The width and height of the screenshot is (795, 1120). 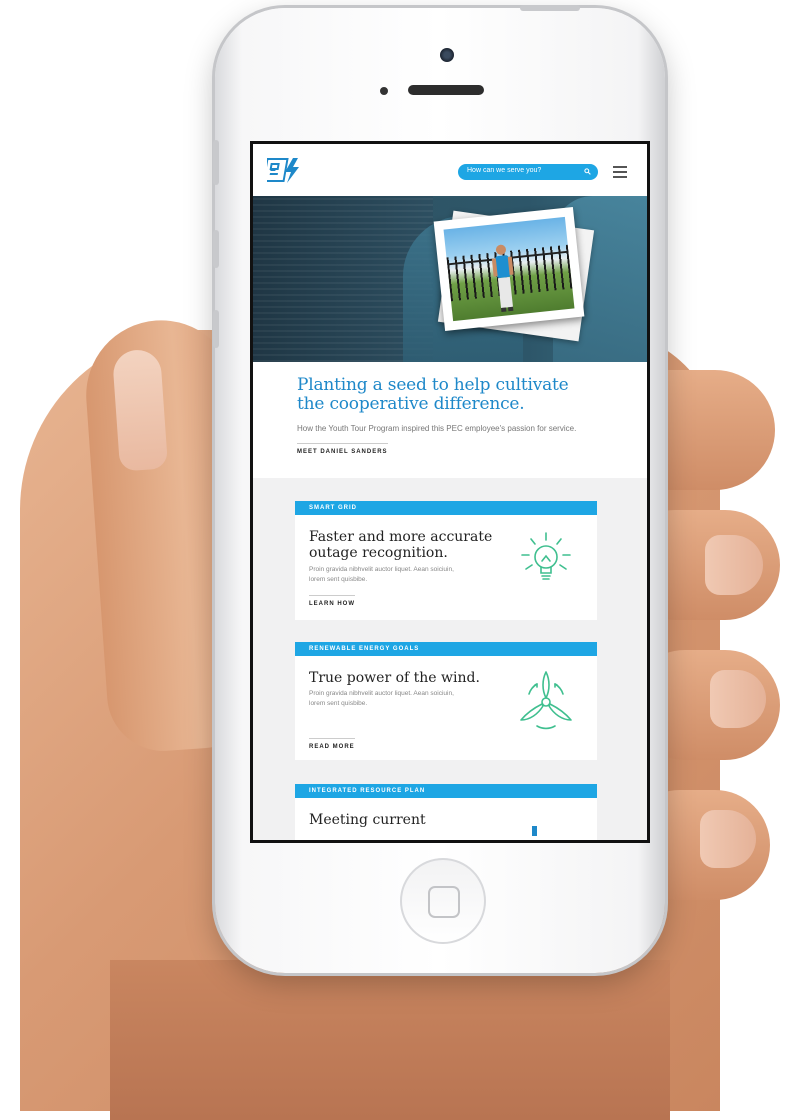 I want to click on thumbnail, so click(x=140, y=410).